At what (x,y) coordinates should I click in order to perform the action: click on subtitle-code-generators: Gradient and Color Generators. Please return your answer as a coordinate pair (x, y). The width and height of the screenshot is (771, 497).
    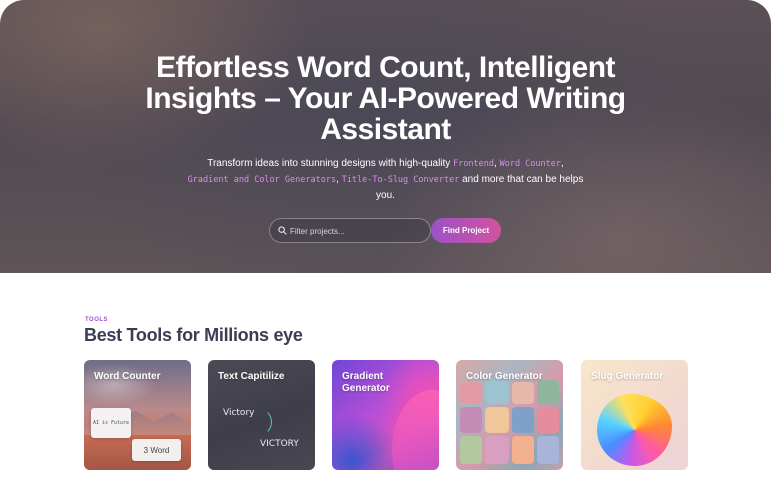
    Looking at the image, I should click on (262, 180).